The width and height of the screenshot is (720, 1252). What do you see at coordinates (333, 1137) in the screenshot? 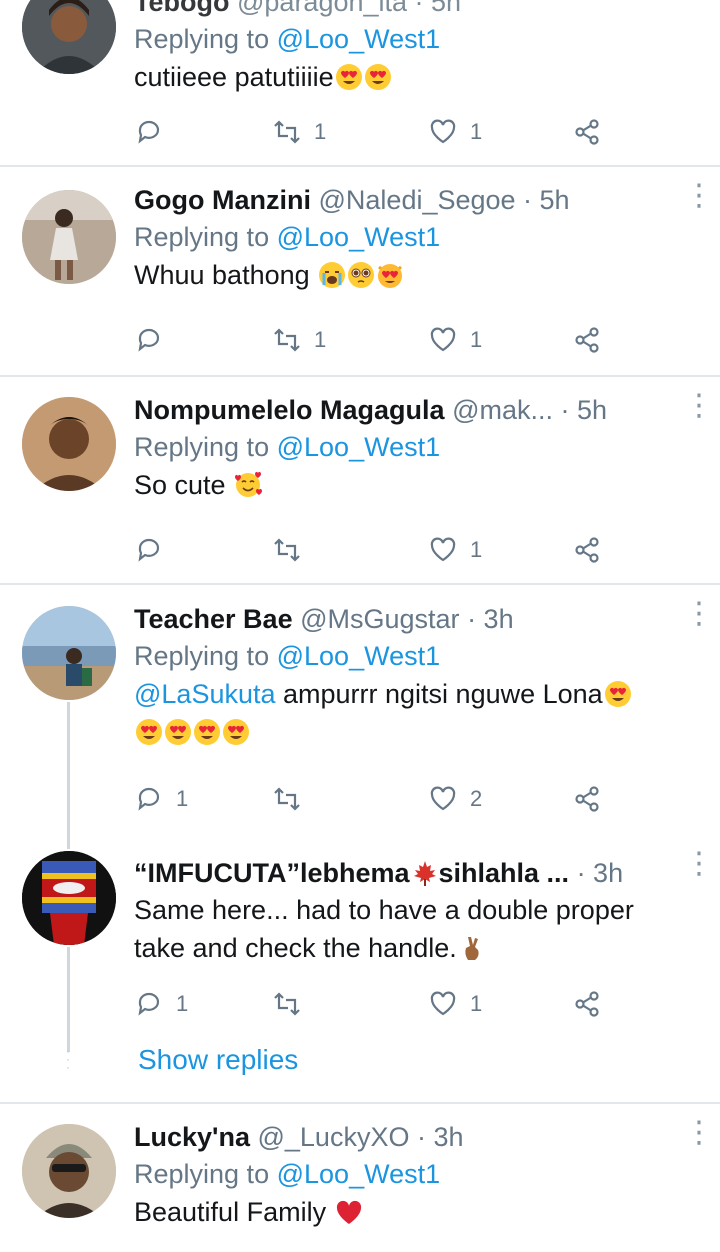
I see `user-handle: @_LuckyXO` at bounding box center [333, 1137].